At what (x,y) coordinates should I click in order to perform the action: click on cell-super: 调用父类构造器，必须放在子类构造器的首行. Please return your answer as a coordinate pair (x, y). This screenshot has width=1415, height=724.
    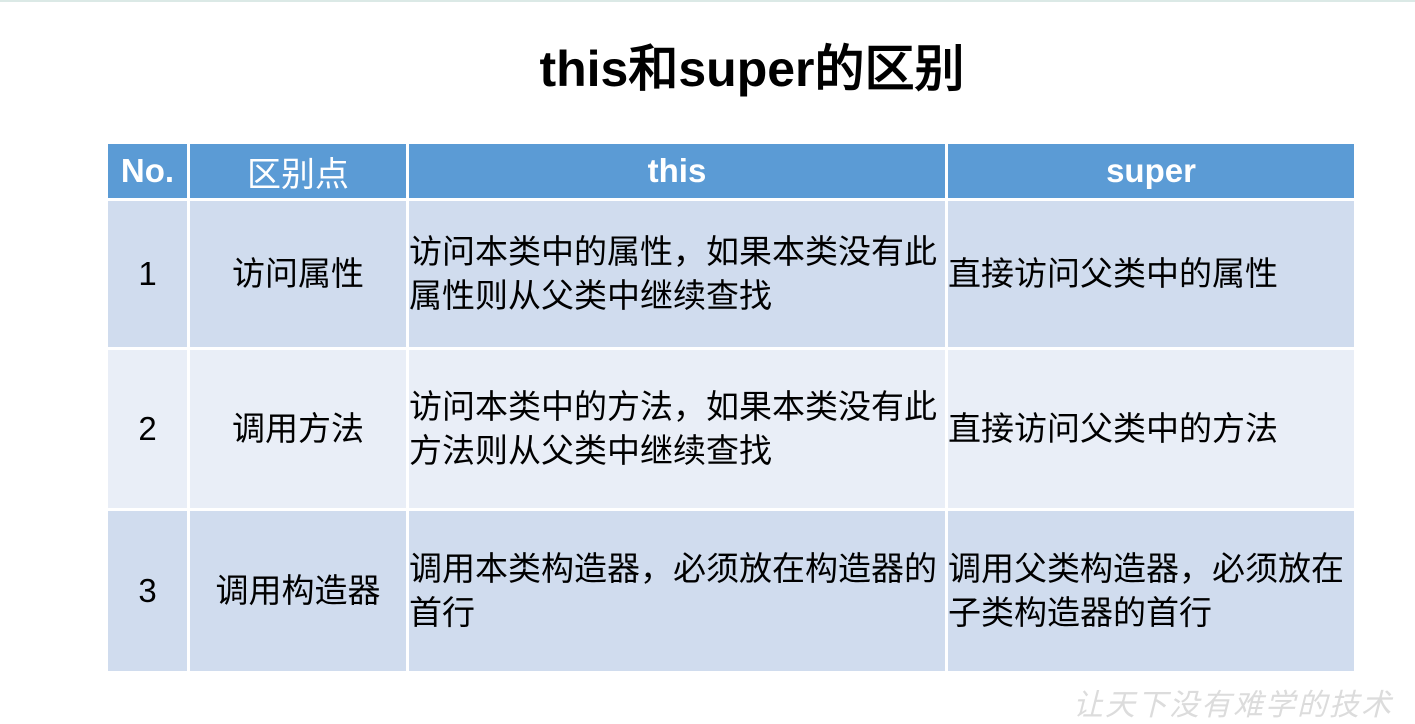
    Looking at the image, I should click on (1151, 591).